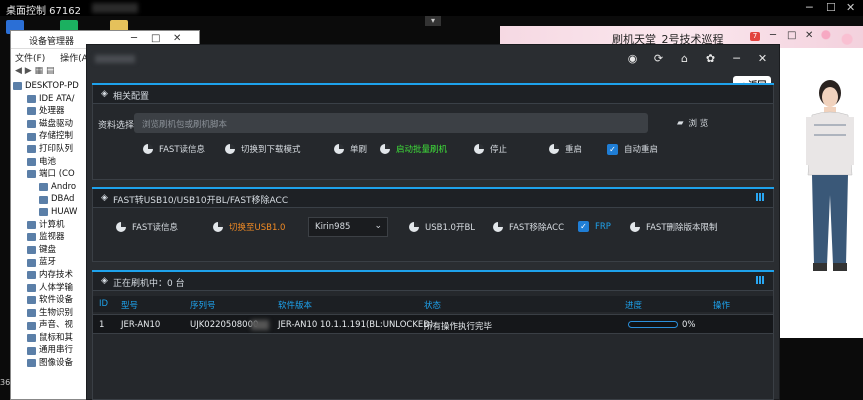 The width and height of the screenshot is (863, 400). What do you see at coordinates (378, 226) in the screenshot?
I see `chevron-down-icon: ⌄` at bounding box center [378, 226].